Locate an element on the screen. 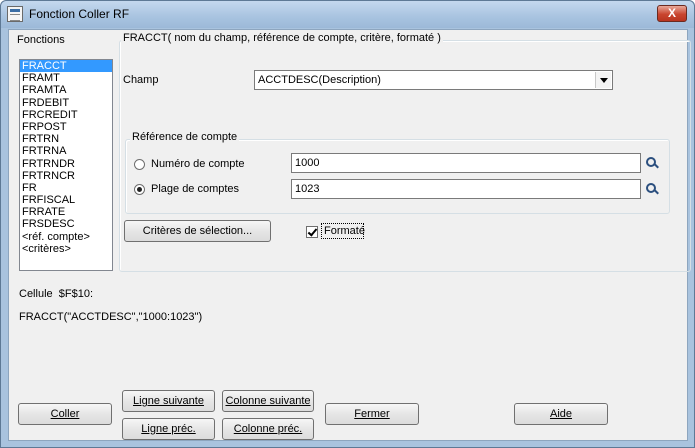 This screenshot has width=695, height=448. list-item: FR is located at coordinates (66, 188).